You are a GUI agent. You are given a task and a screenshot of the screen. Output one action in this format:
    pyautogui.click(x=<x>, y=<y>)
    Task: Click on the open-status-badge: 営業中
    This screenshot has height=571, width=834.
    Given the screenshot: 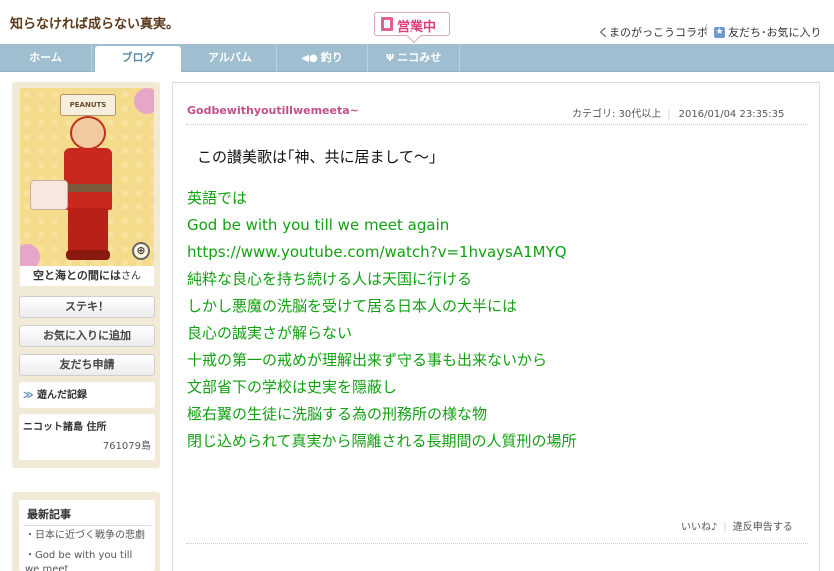 What is the action you would take?
    pyautogui.click(x=412, y=28)
    